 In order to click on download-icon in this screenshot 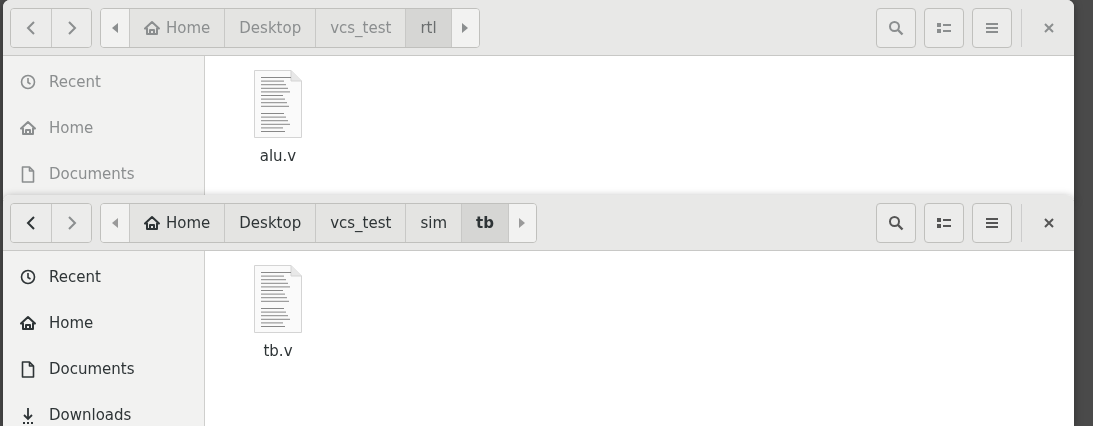, I will do `click(28, 415)`.